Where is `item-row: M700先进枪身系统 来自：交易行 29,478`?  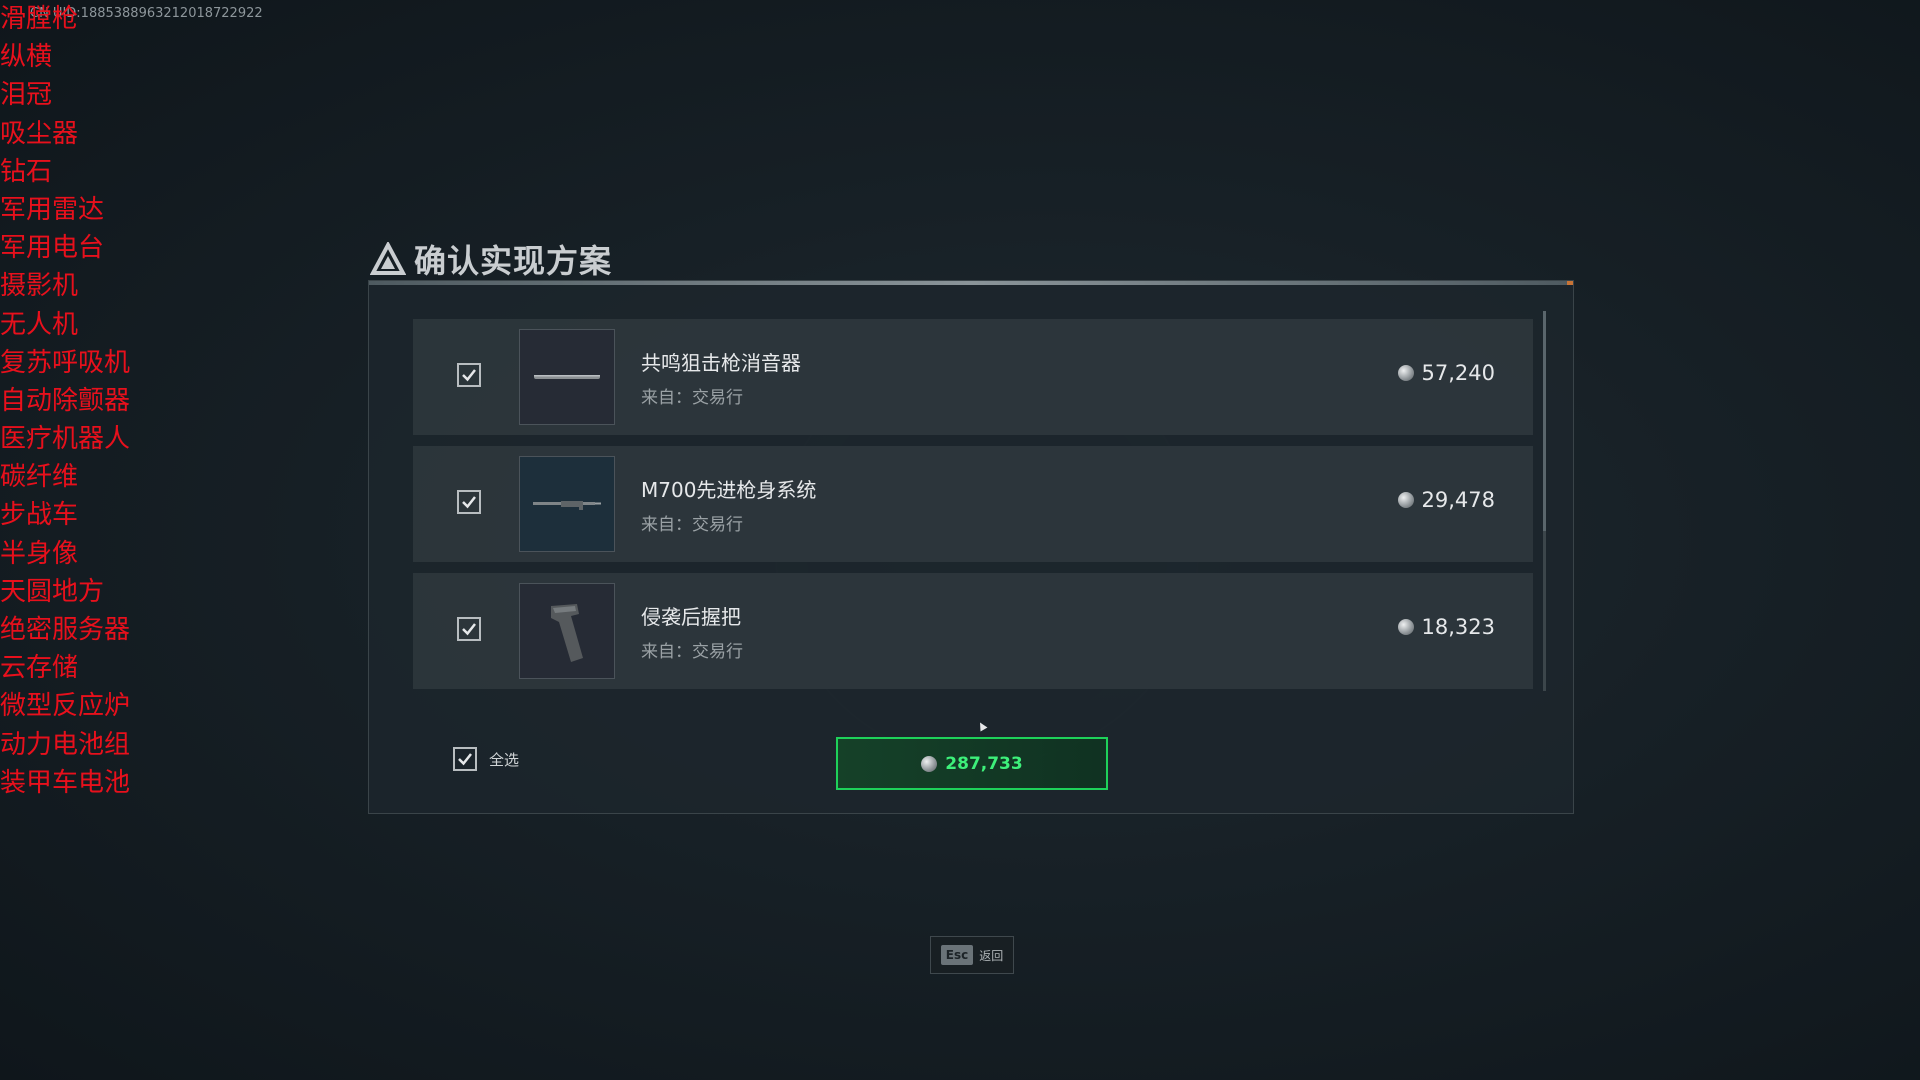 item-row: M700先进枪身系统 来自：交易行 29,478 is located at coordinates (973, 504).